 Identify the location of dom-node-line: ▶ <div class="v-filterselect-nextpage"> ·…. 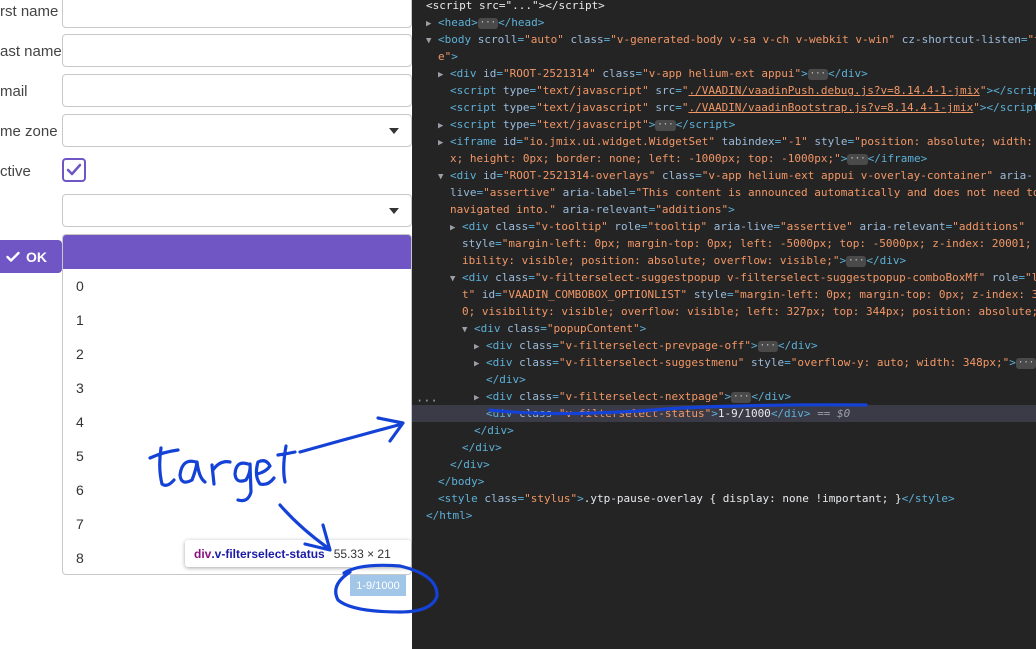
(724, 396).